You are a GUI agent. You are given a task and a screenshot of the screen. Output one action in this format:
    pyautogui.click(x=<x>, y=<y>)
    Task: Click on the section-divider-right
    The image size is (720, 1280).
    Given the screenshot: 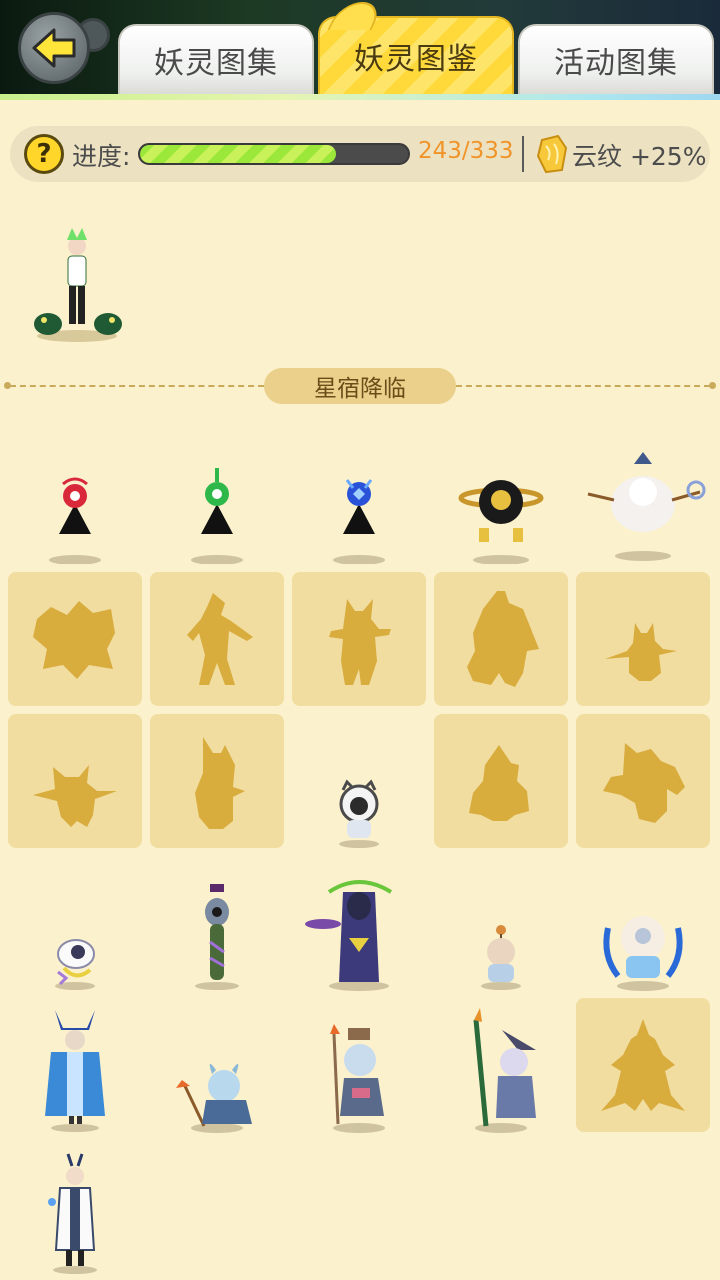 What is the action you would take?
    pyautogui.click(x=583, y=386)
    